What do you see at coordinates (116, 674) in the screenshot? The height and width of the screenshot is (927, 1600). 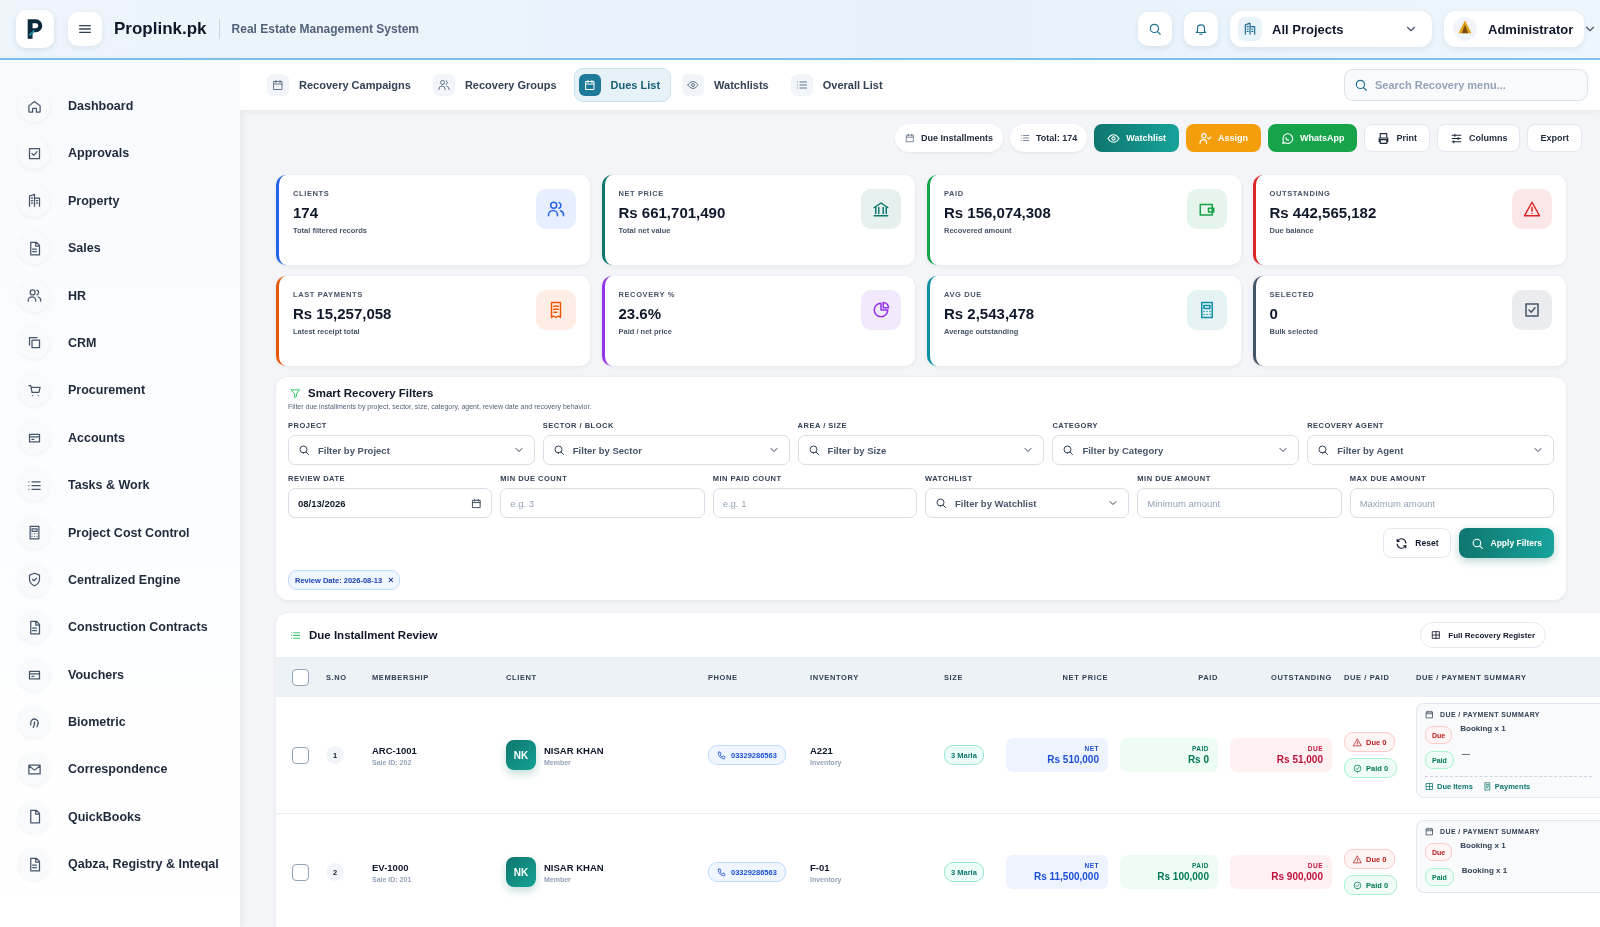 I see `sidebar-item: Vouchers` at bounding box center [116, 674].